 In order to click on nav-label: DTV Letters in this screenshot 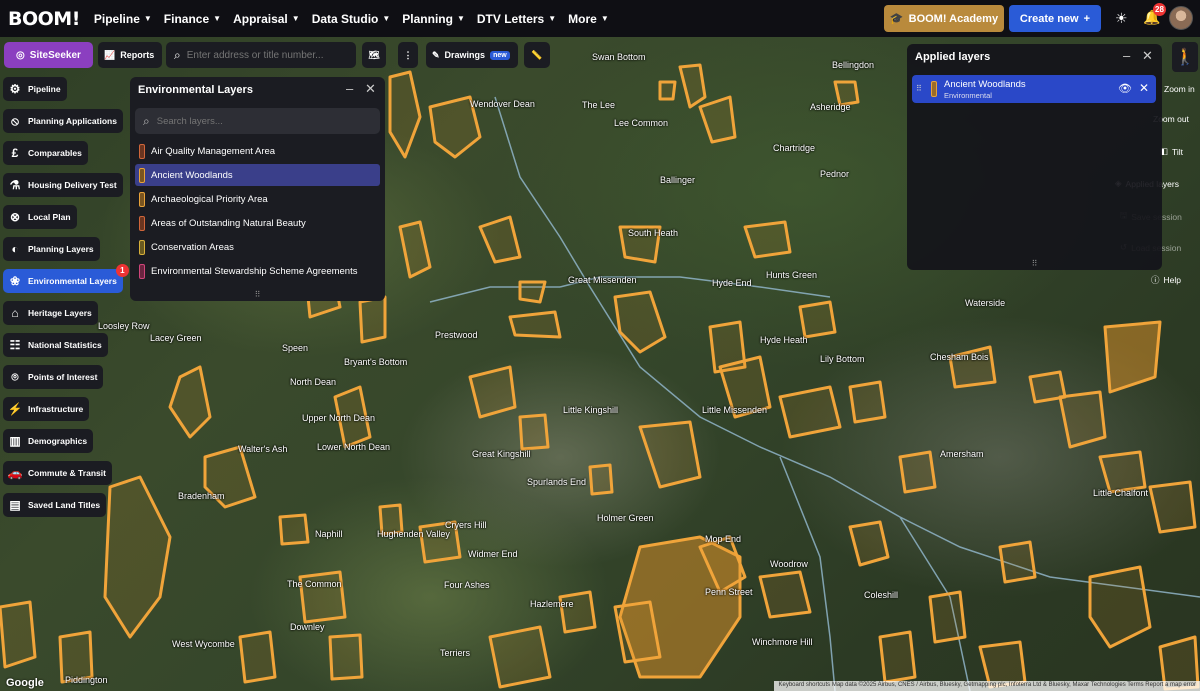, I will do `click(510, 18)`.